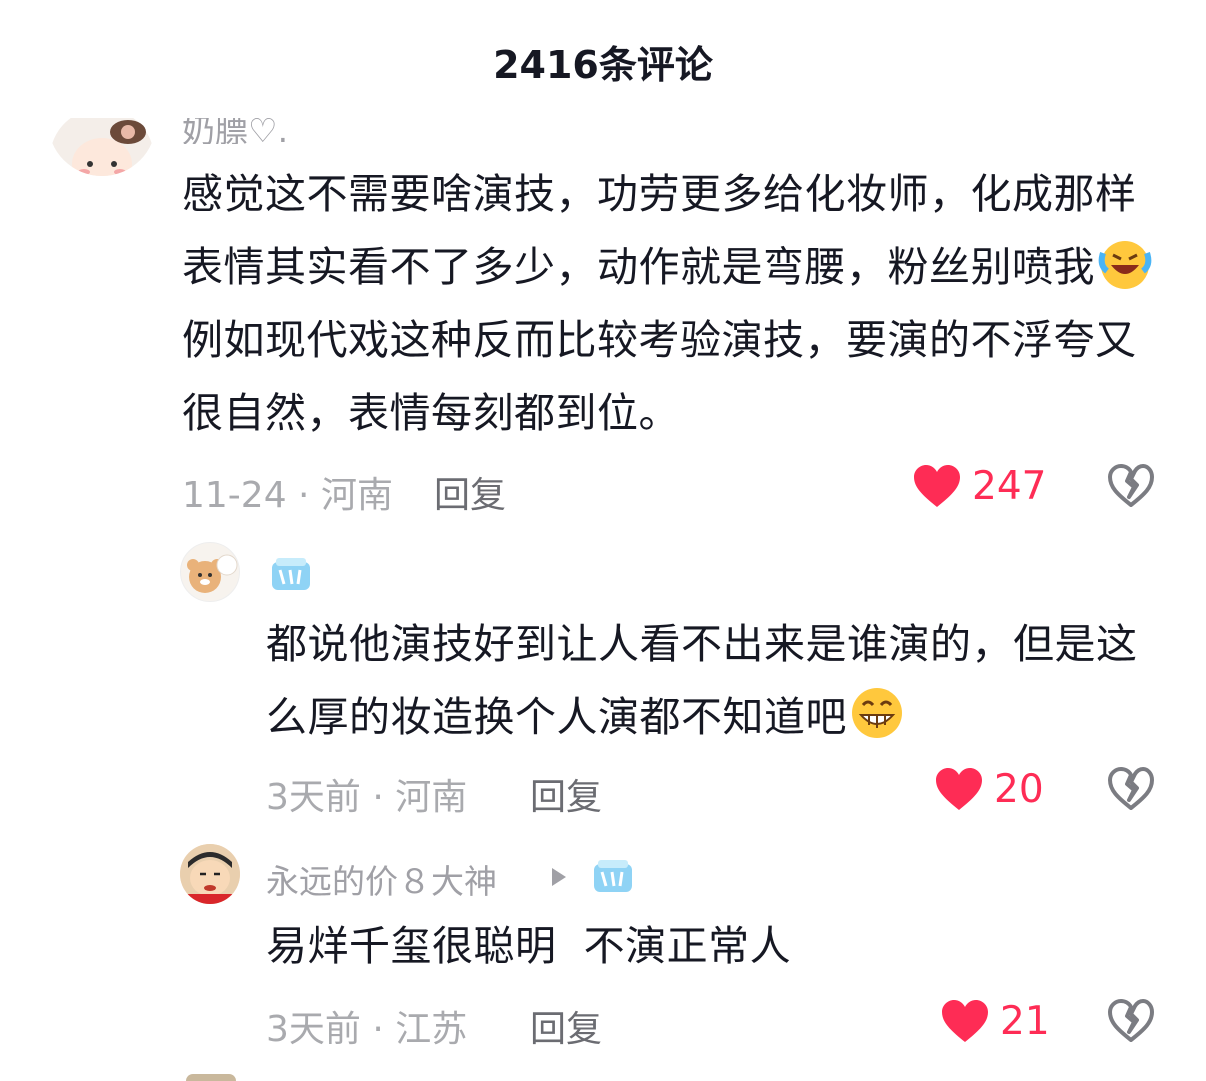  Describe the element at coordinates (877, 713) in the screenshot. I see `grinning-emoji-icon` at that location.